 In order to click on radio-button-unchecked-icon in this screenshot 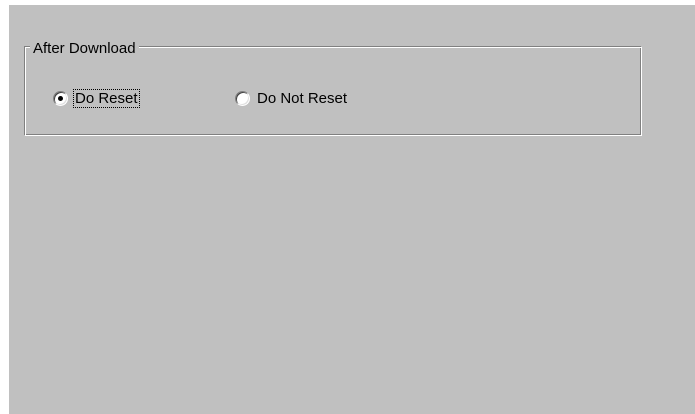, I will do `click(242, 98)`.